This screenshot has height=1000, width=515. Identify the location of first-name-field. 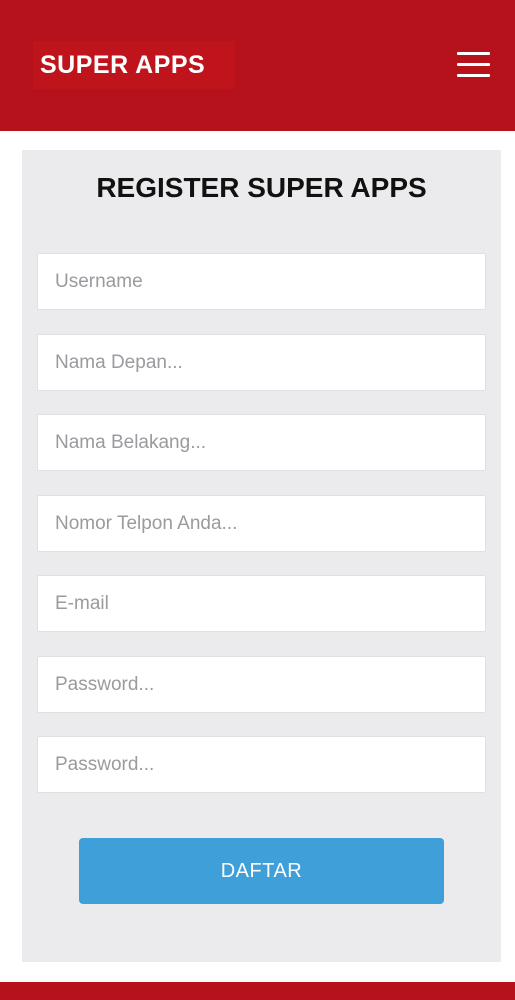
(261, 362).